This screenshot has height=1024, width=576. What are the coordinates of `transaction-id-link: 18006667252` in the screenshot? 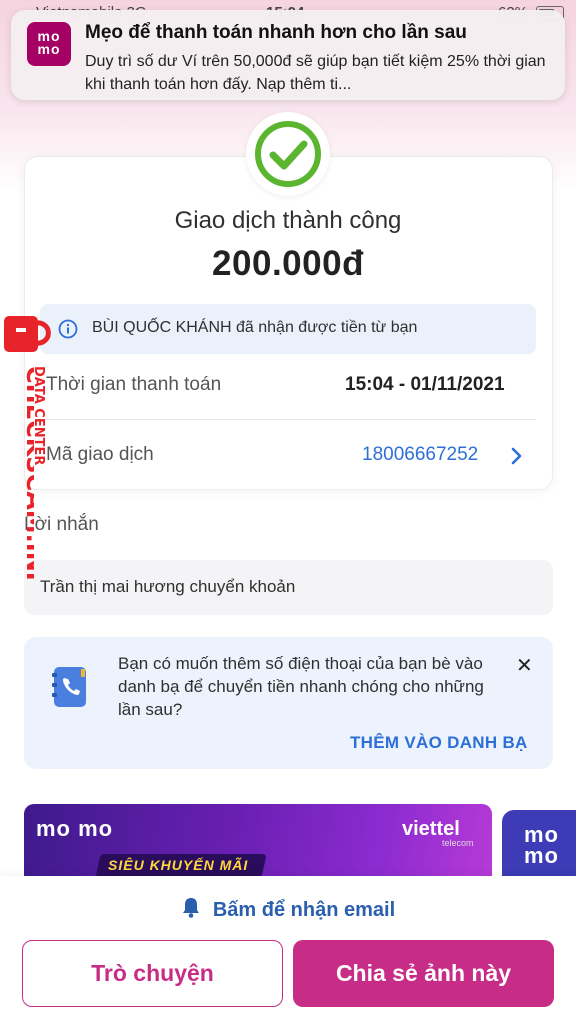 It's located at (420, 455).